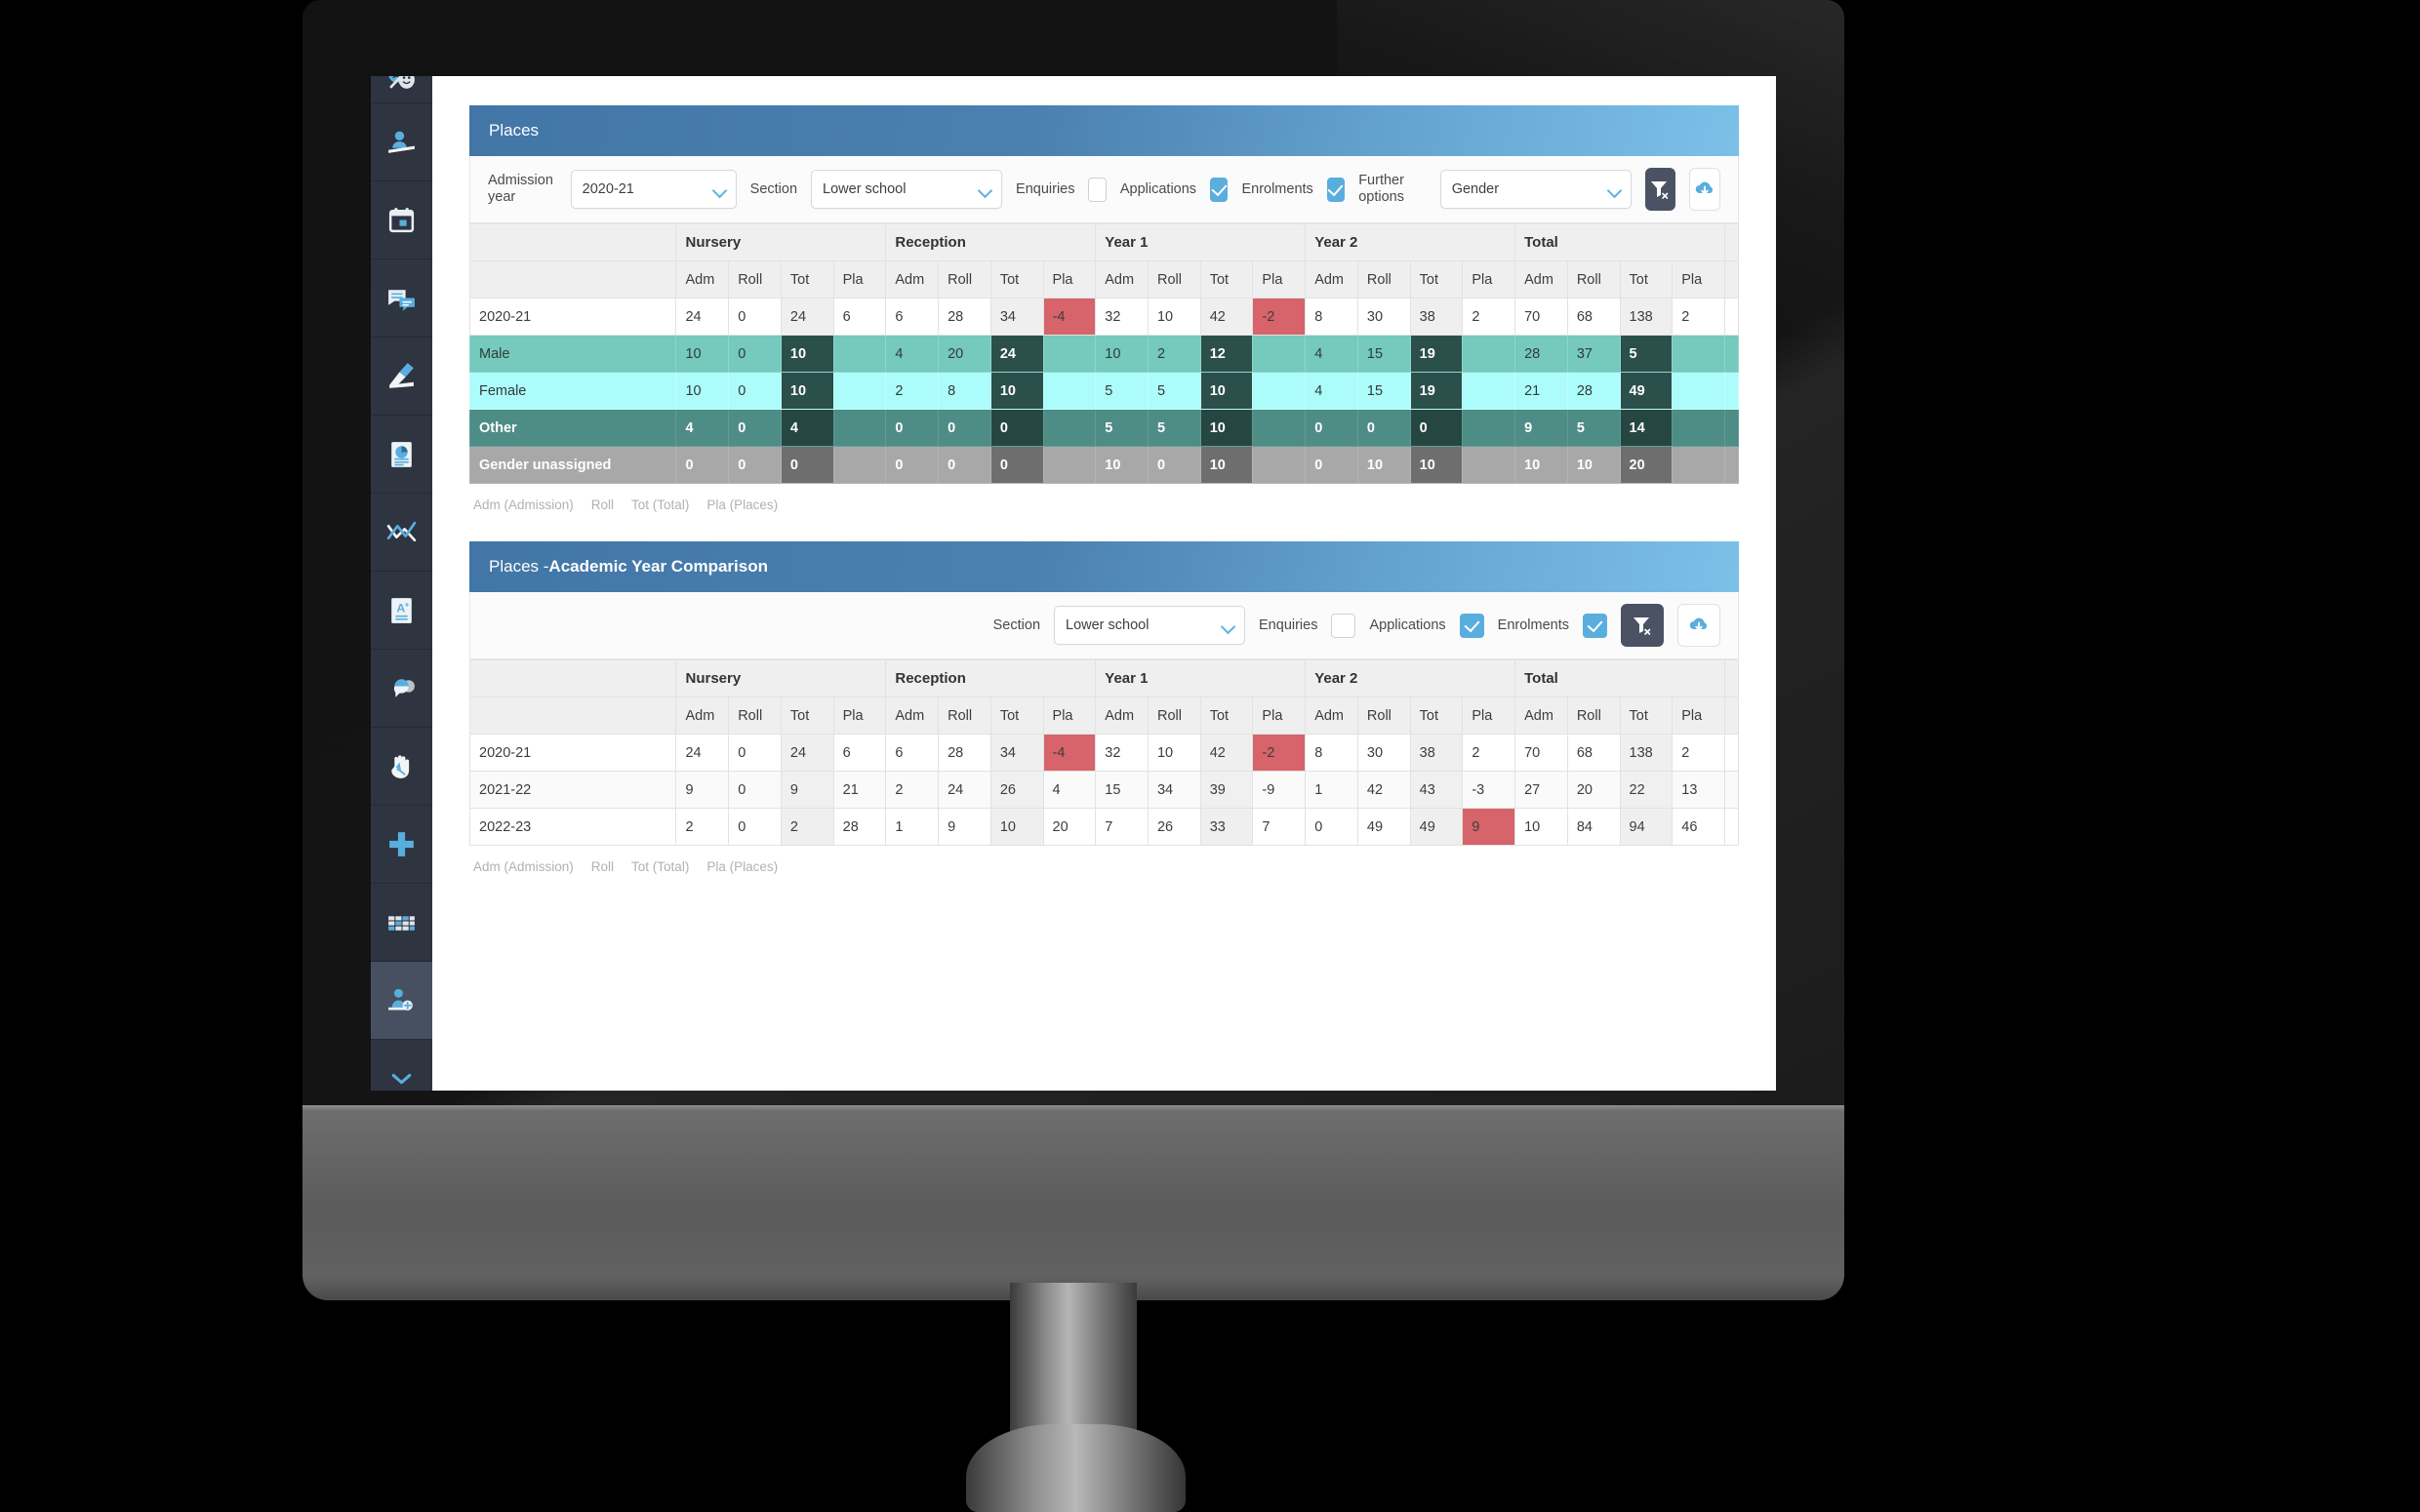 The height and width of the screenshot is (1512, 2420). Describe the element at coordinates (401, 1065) in the screenshot. I see `sidebar-item-more` at that location.